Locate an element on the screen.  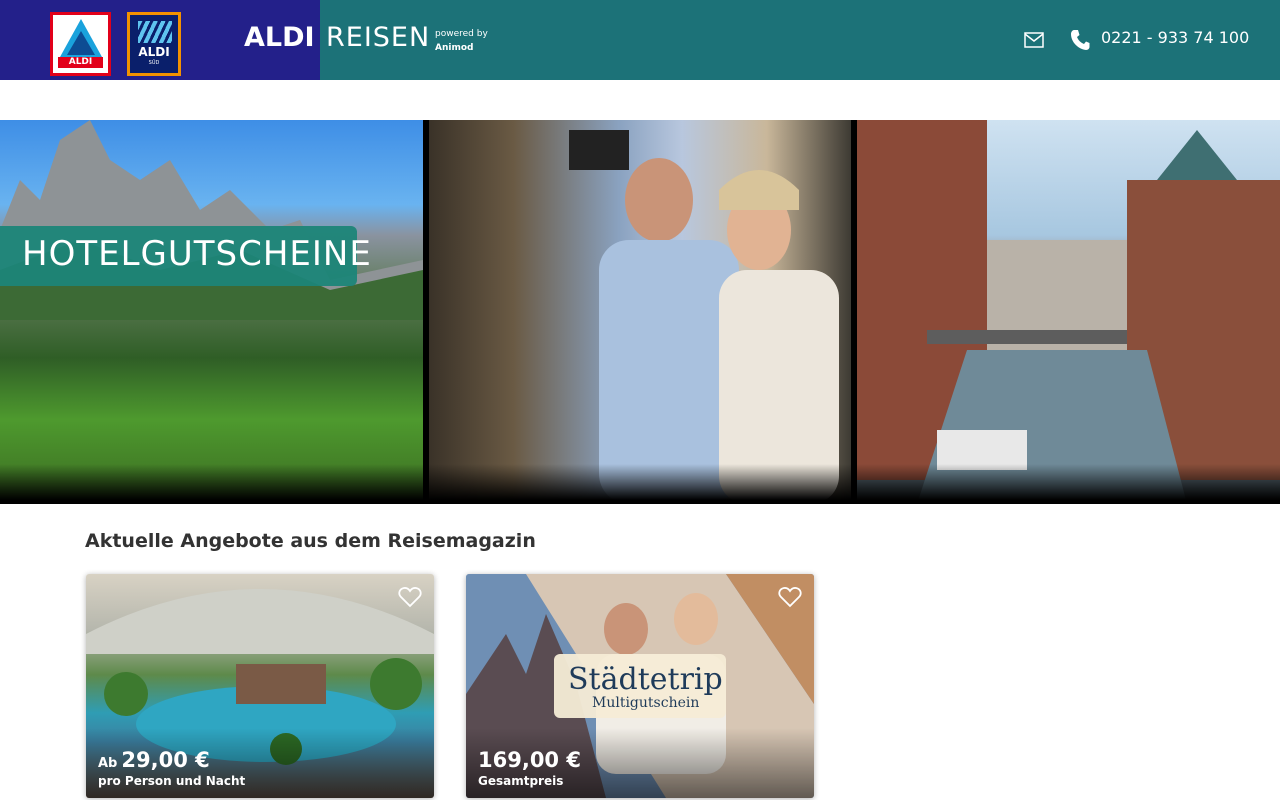
powered-by-label: powered by is located at coordinates (461, 34).